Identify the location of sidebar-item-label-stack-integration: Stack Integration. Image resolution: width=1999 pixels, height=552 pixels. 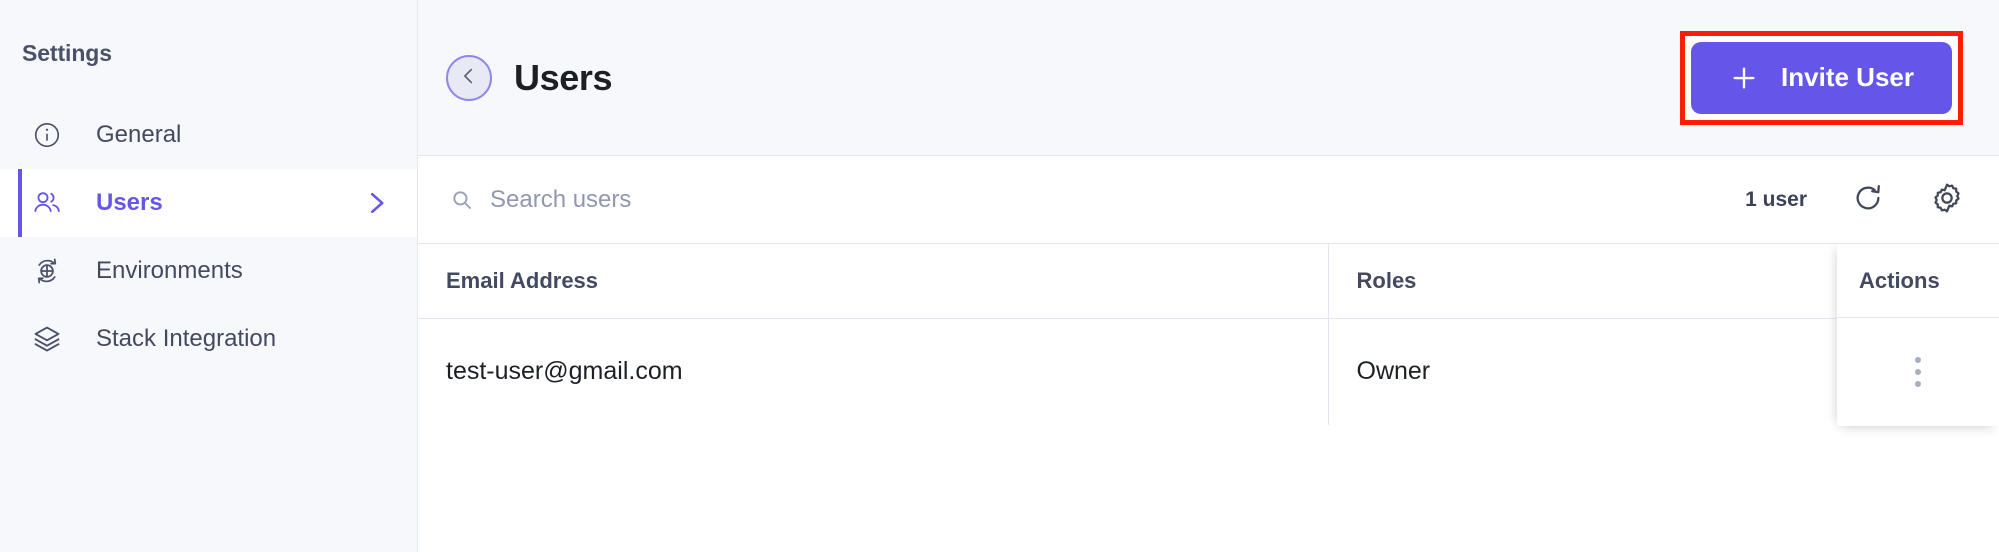
(186, 338).